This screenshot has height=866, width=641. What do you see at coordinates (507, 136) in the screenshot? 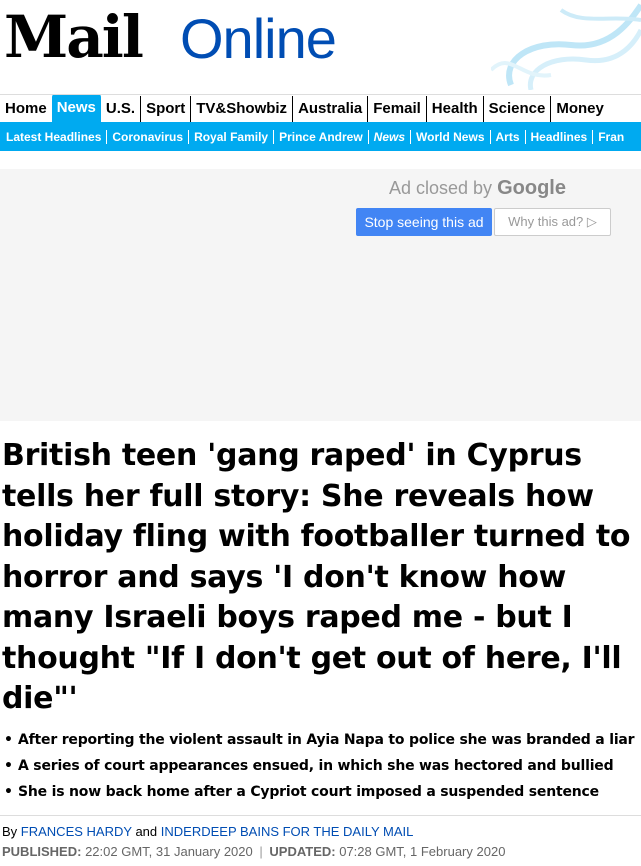
I see `subnav-arts: Arts` at bounding box center [507, 136].